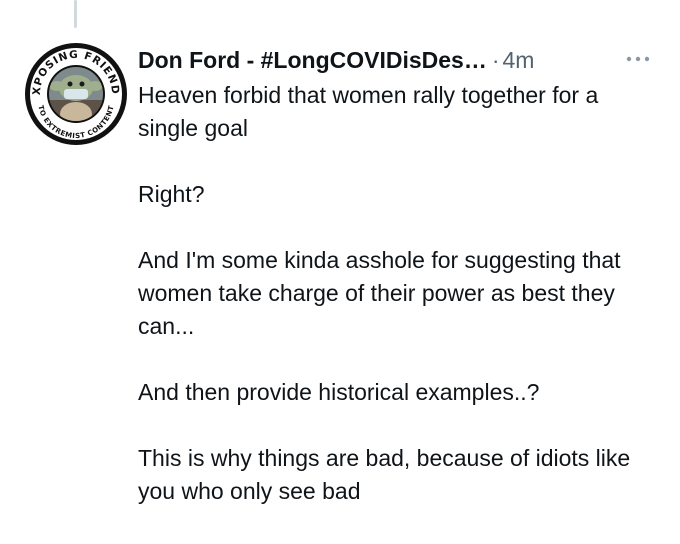 The width and height of the screenshot is (680, 544). What do you see at coordinates (339, 392) in the screenshot?
I see `tweet-paragraph: And then provide historical examples..?` at bounding box center [339, 392].